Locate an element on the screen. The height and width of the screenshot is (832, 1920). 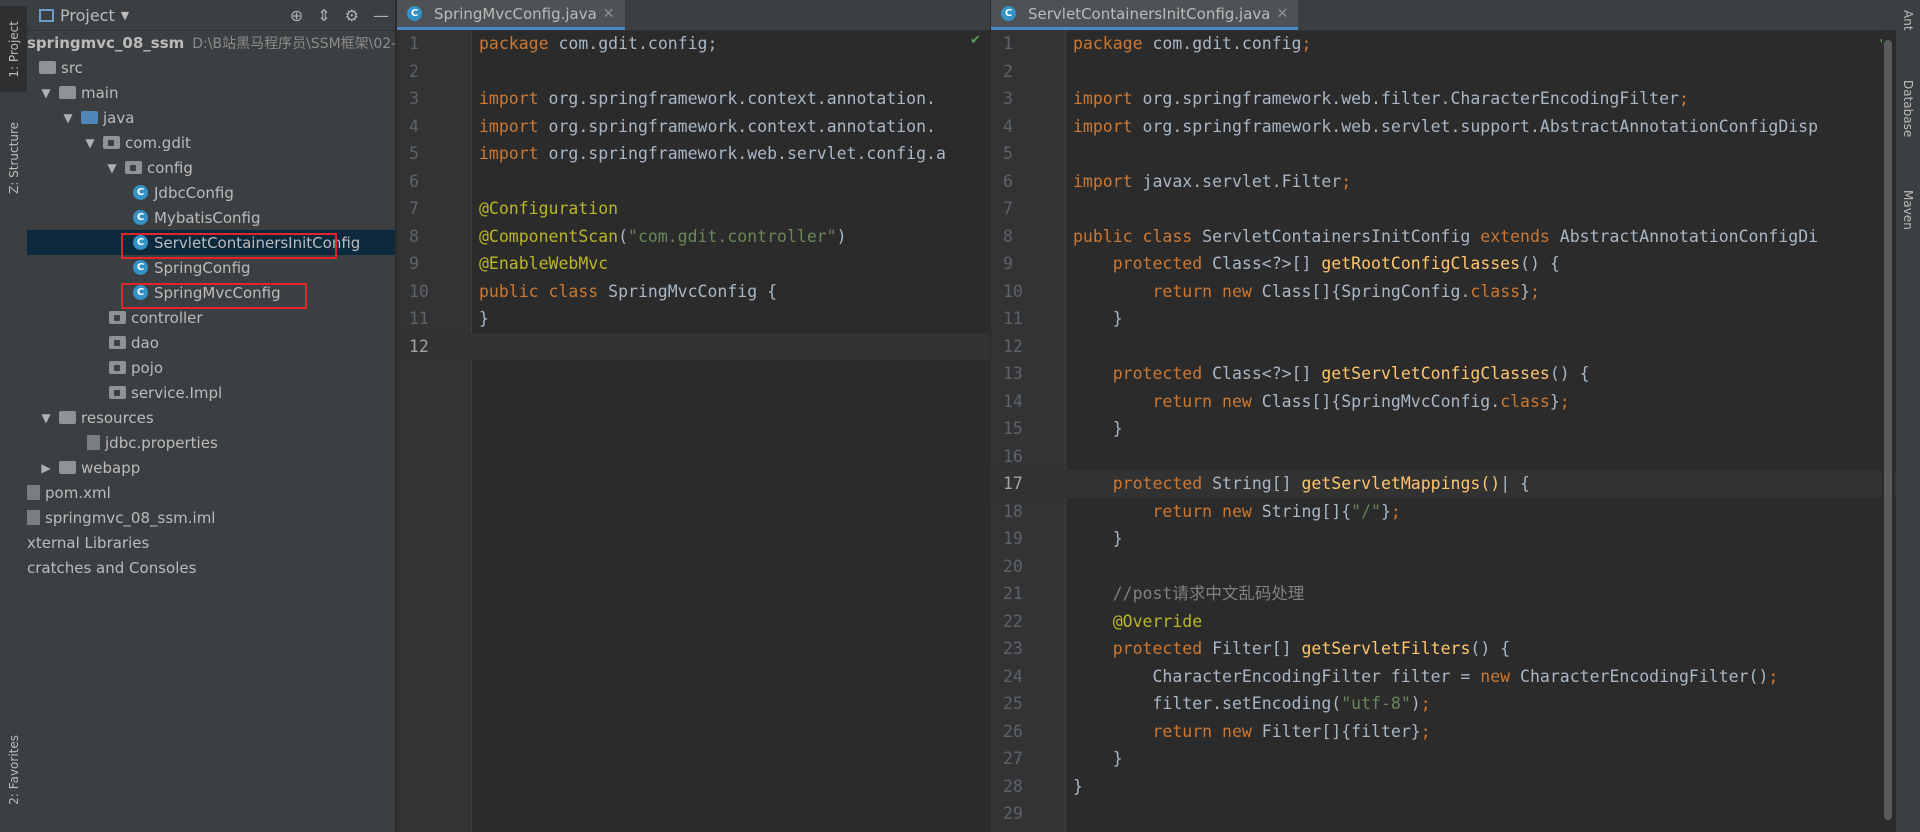
project-view-selector: Project ▼ is located at coordinates (78, 15).